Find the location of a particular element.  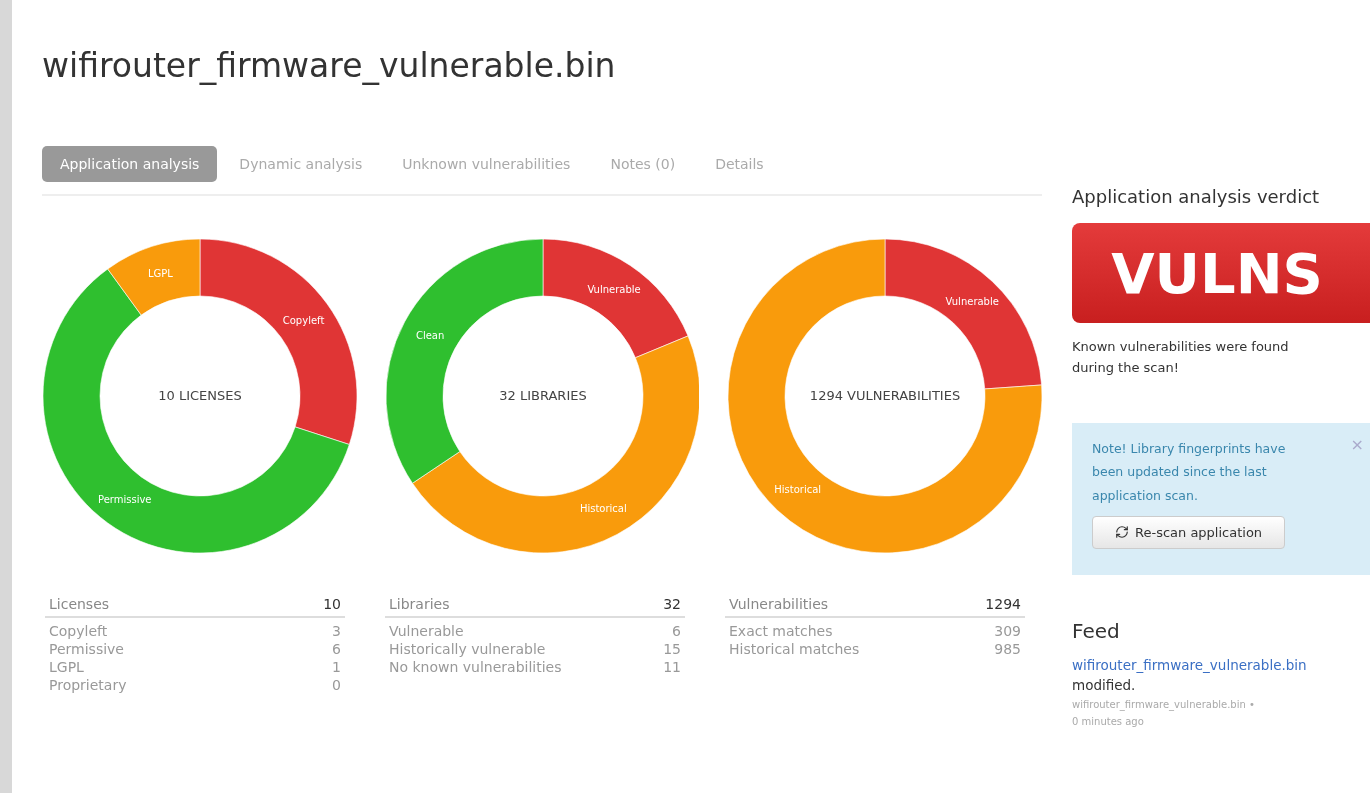

chart-center-label: 32 LIBRARIES is located at coordinates (542, 395).